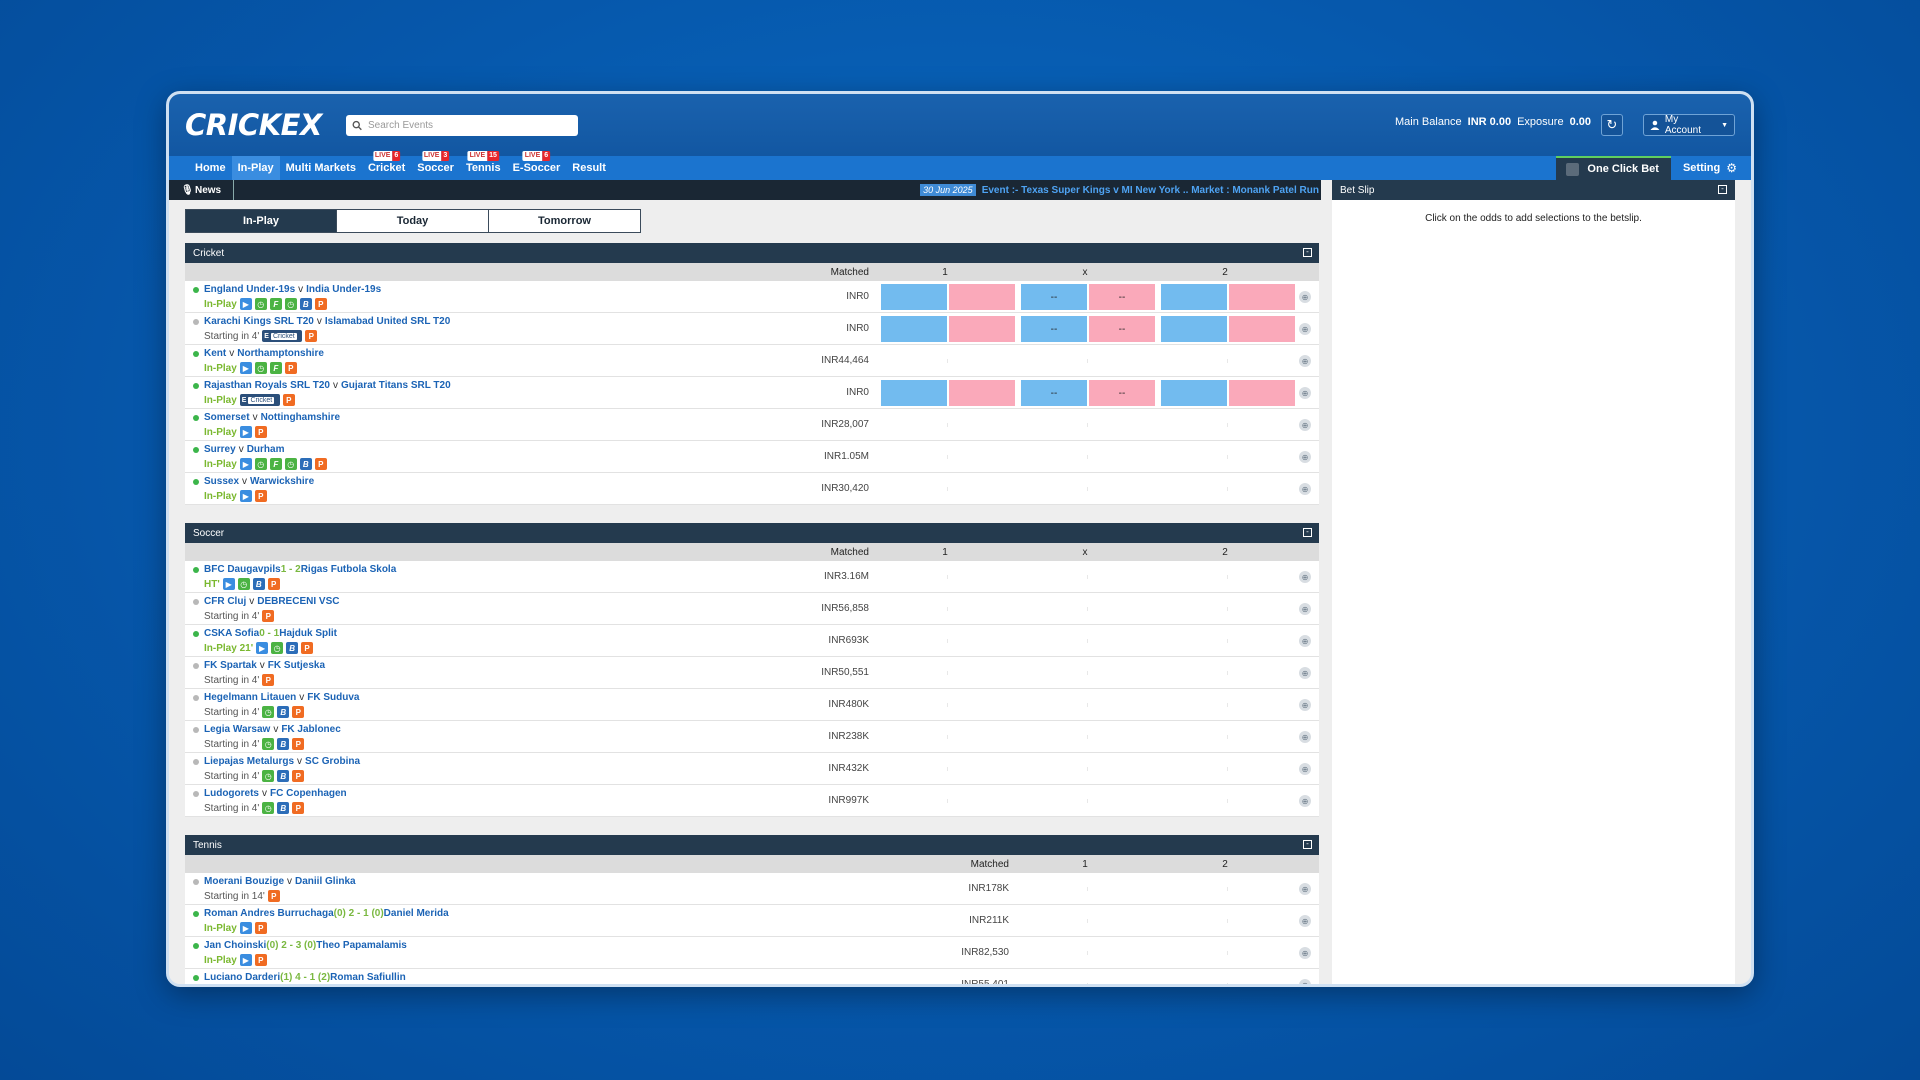  Describe the element at coordinates (321, 168) in the screenshot. I see `nav-item-multi-markets: Multi Markets` at that location.